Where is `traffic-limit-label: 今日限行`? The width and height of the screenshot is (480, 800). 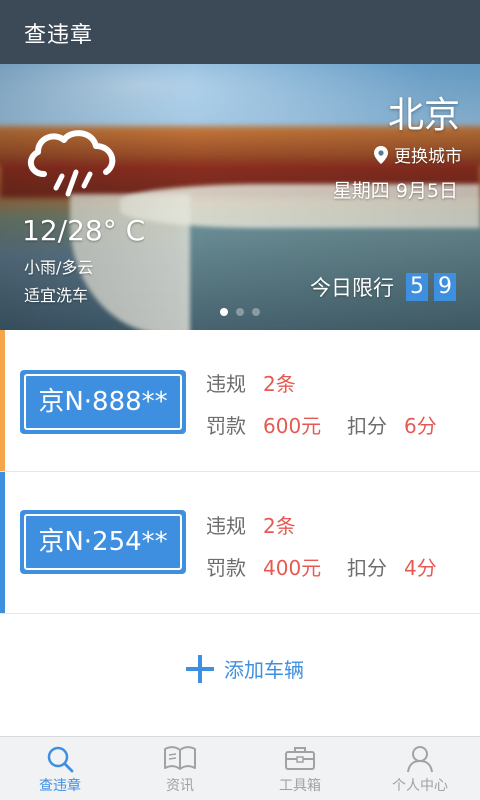
traffic-limit-label: 今日限行 is located at coordinates (352, 288).